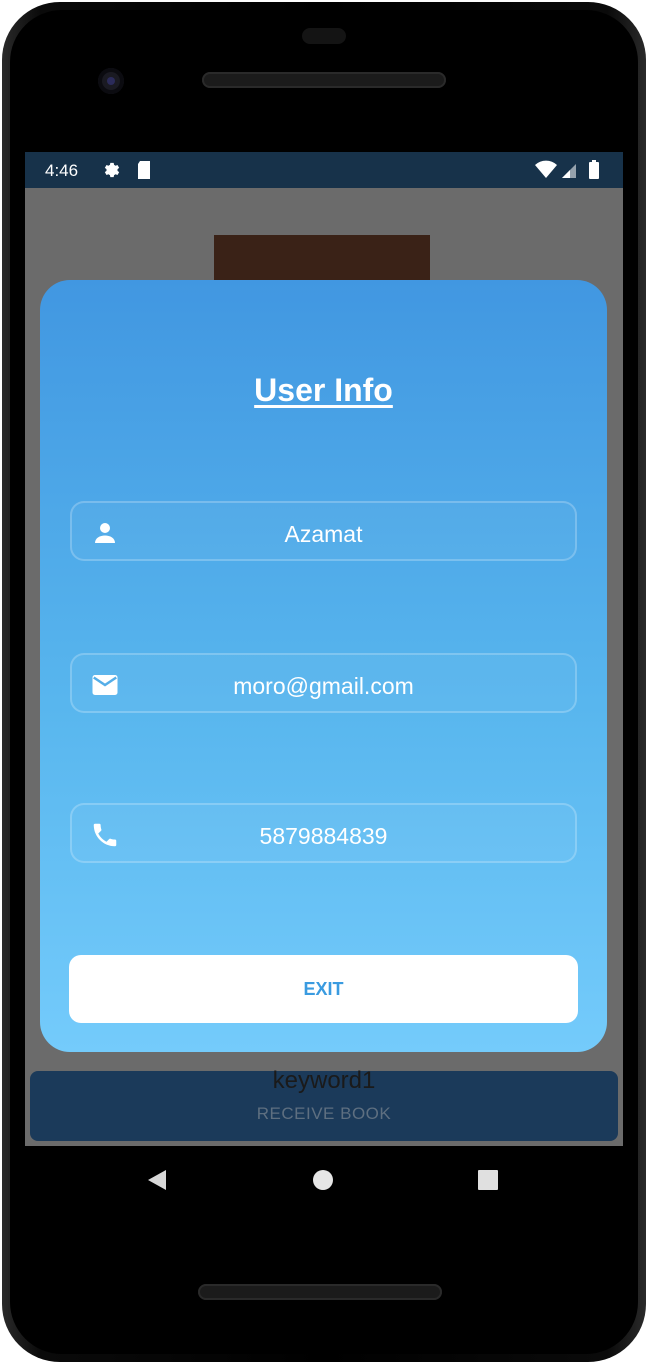 This screenshot has height=1364, width=648. What do you see at coordinates (323, 390) in the screenshot?
I see `dialog-title: User Info` at bounding box center [323, 390].